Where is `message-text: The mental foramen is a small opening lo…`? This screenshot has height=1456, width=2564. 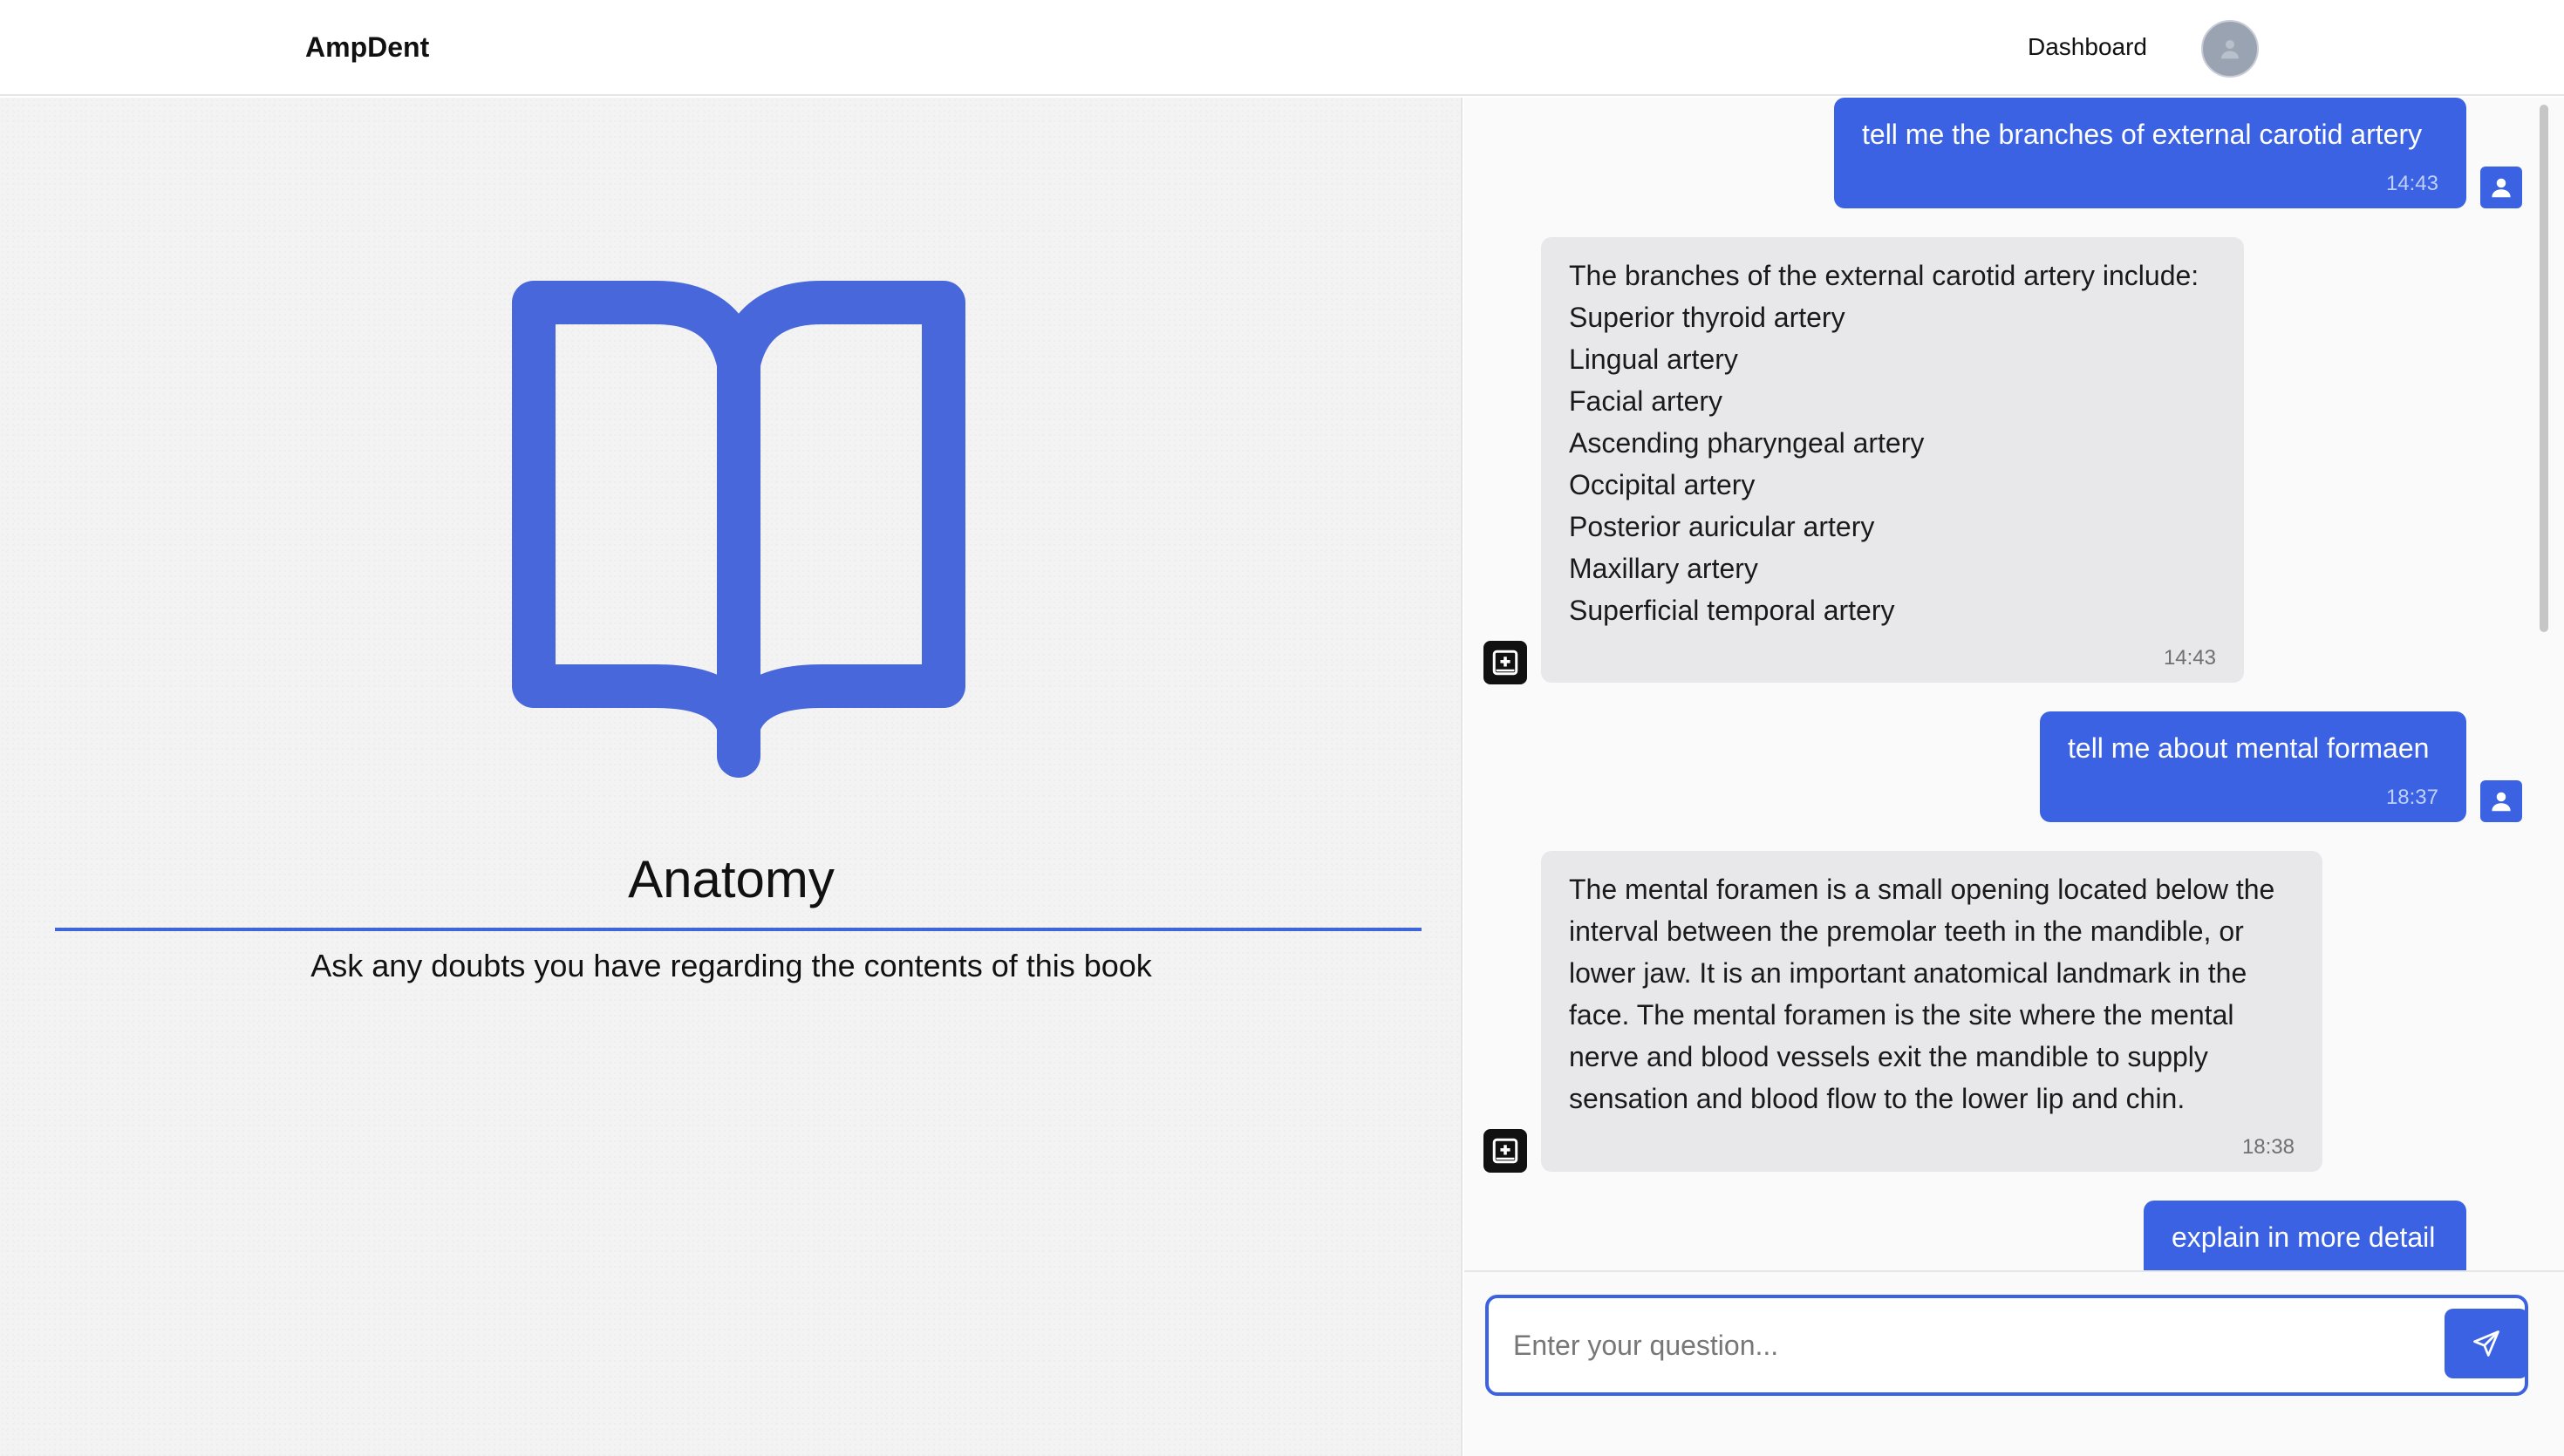
message-text: The mental foramen is a small opening lo… is located at coordinates (1922, 994).